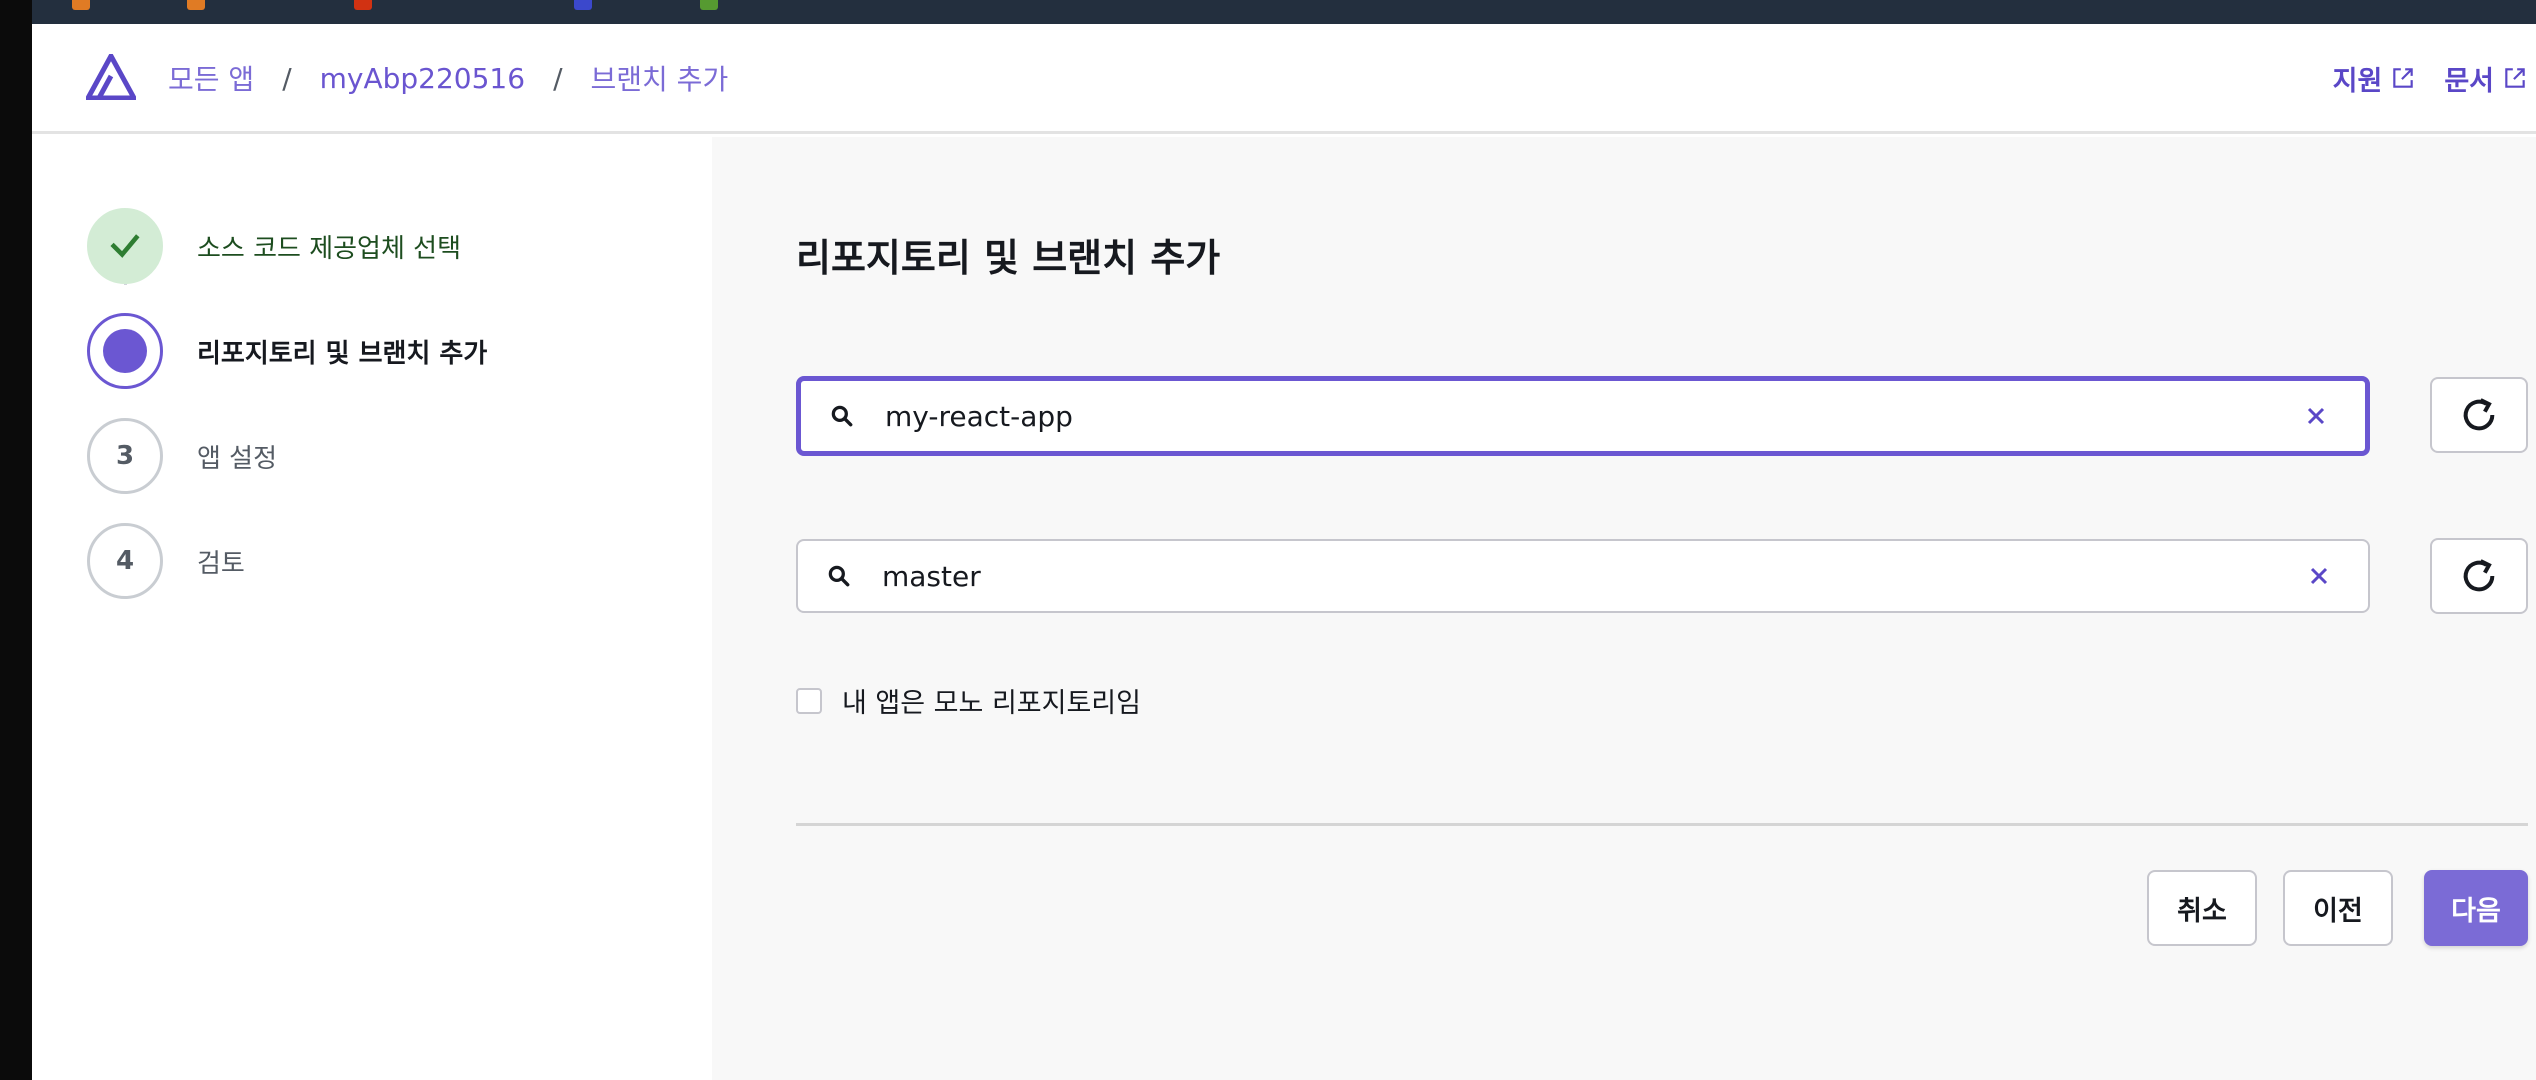 This screenshot has width=2536, height=1080. Describe the element at coordinates (237, 458) in the screenshot. I see `step-label: 앱 설정` at that location.